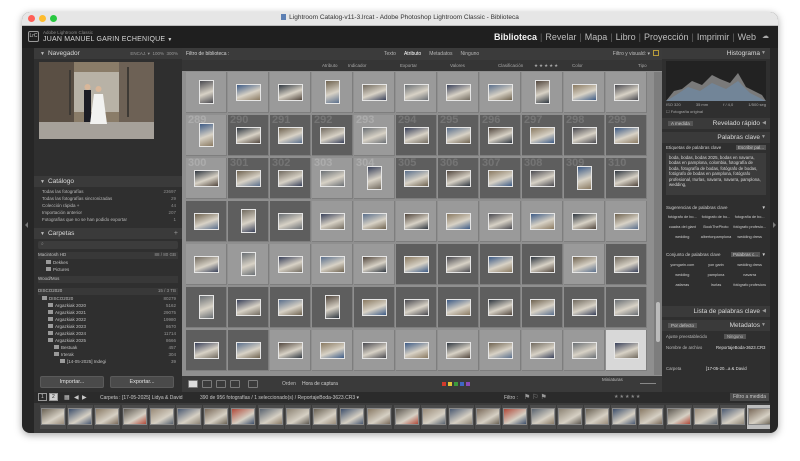 This screenshot has width=800, height=461. I want to click on navigator-preview, so click(96, 100).